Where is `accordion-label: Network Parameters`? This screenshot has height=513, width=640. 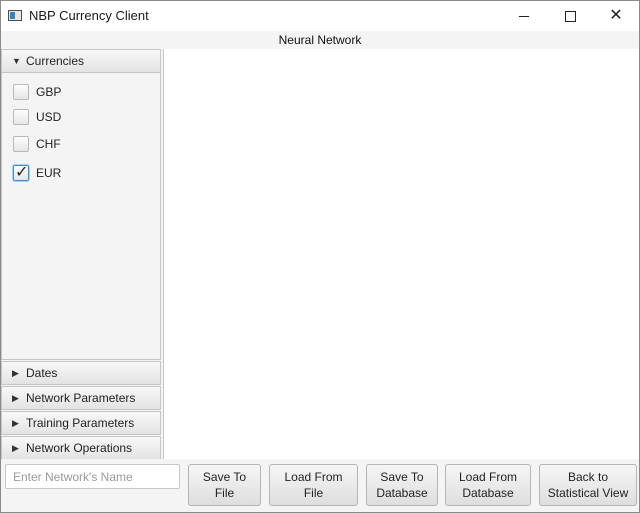 accordion-label: Network Parameters is located at coordinates (81, 398).